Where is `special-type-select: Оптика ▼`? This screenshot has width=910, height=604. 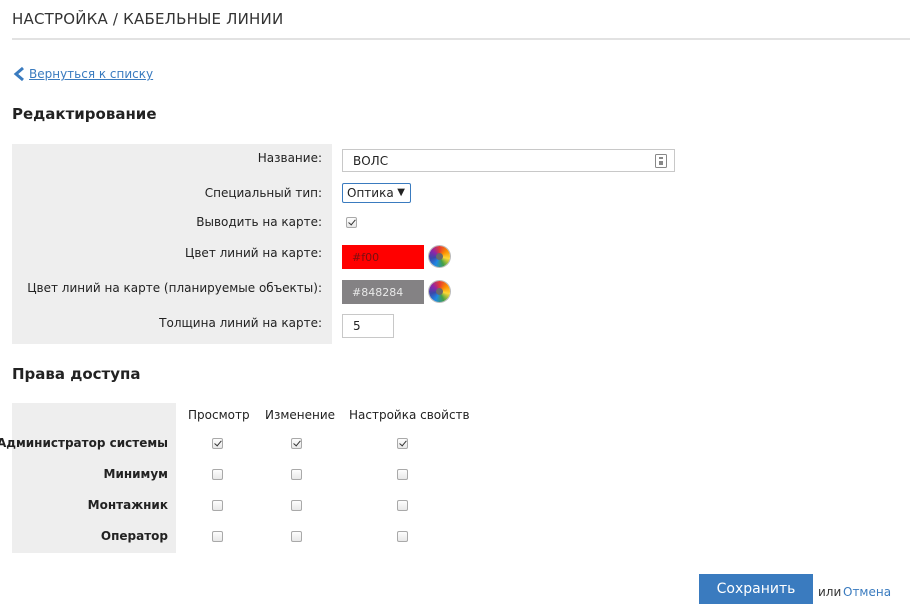
special-type-select: Оптика ▼ is located at coordinates (376, 193).